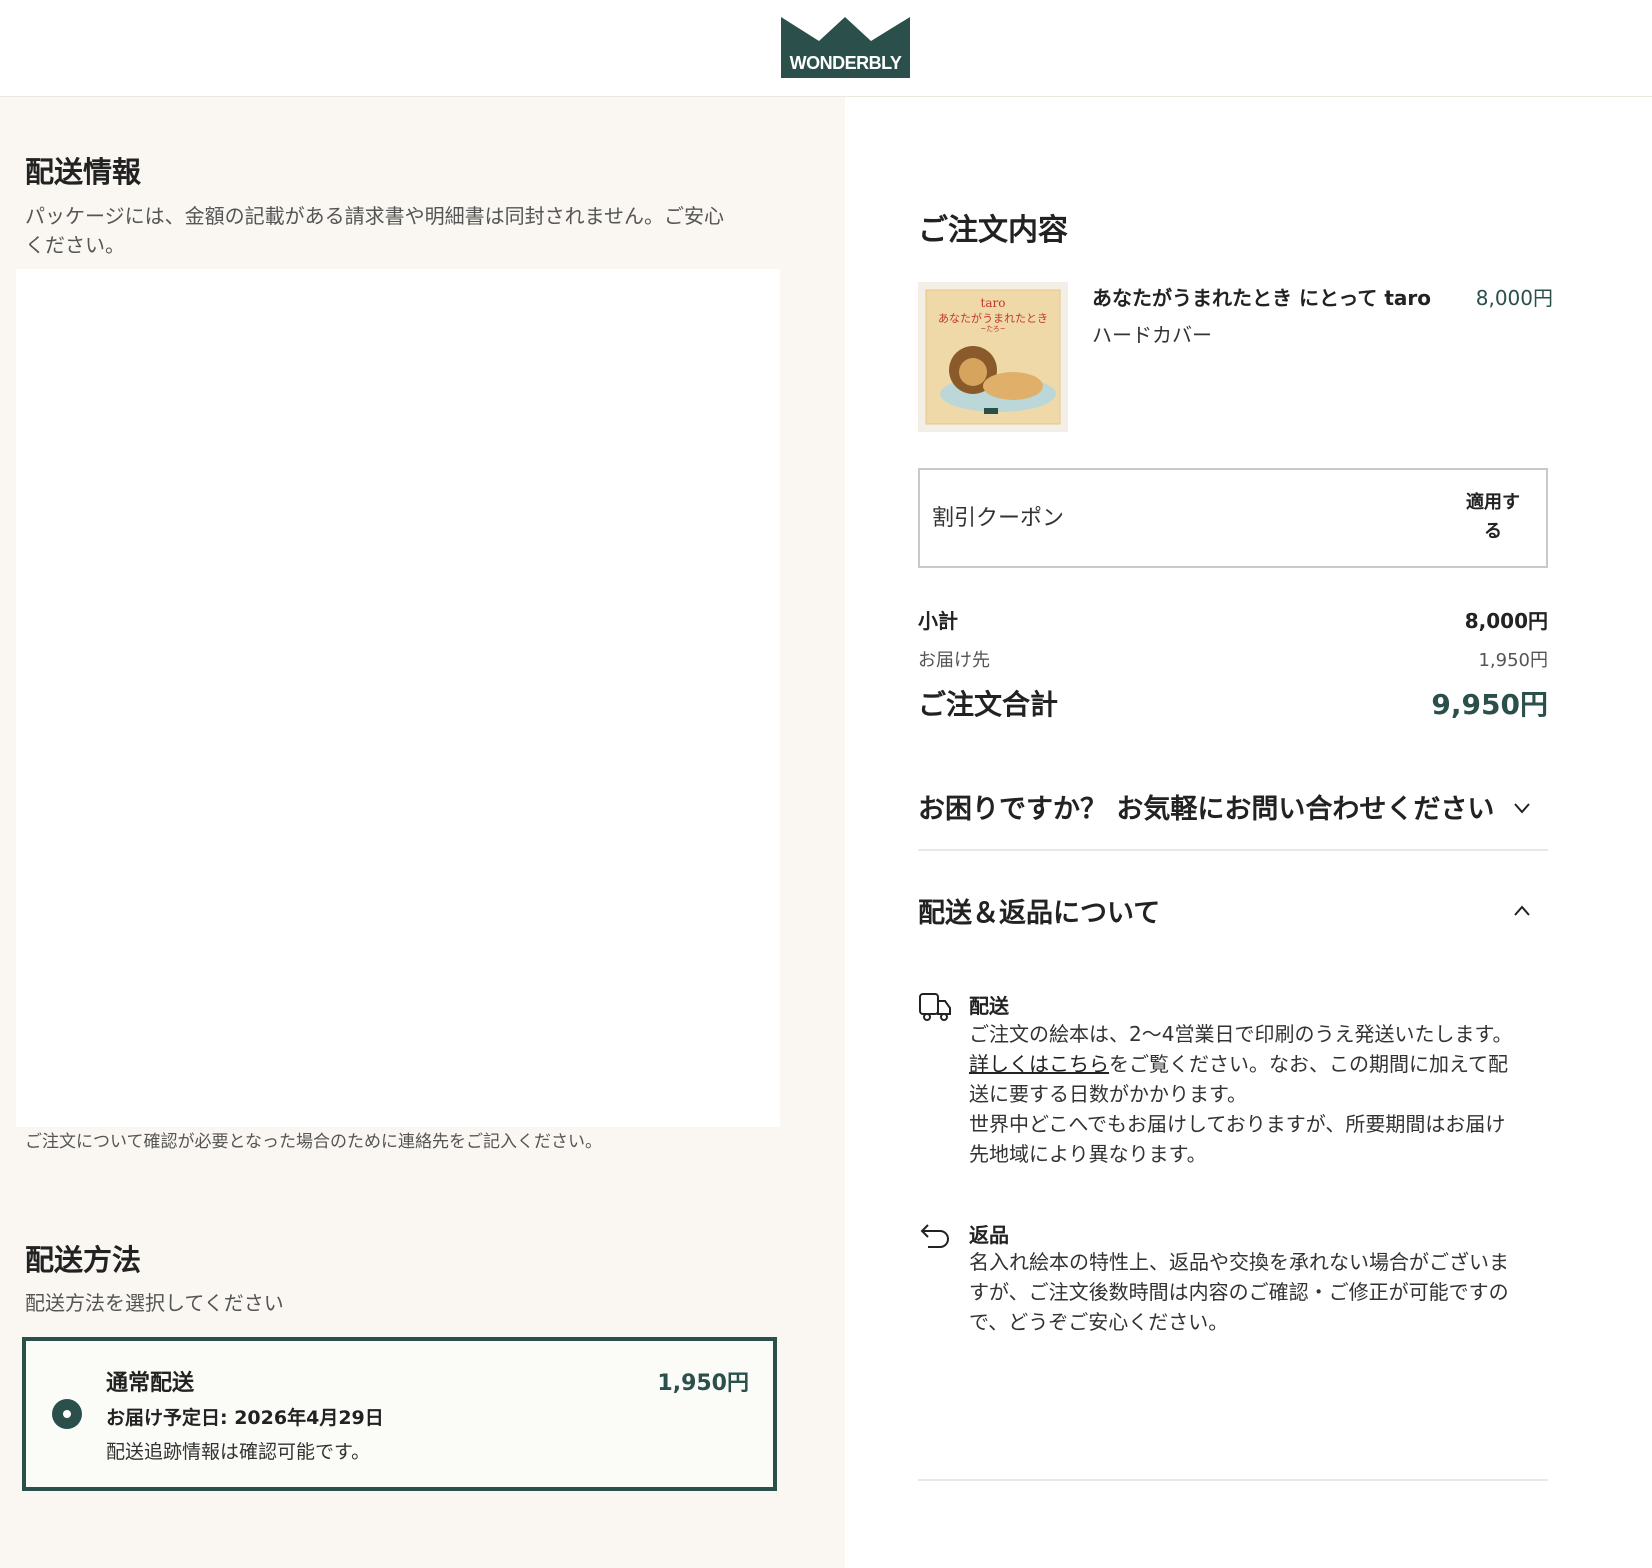 Image resolution: width=1652 pixels, height=1568 pixels. Describe the element at coordinates (954, 660) in the screenshot. I see `shipping-cost-label: お届け先` at that location.